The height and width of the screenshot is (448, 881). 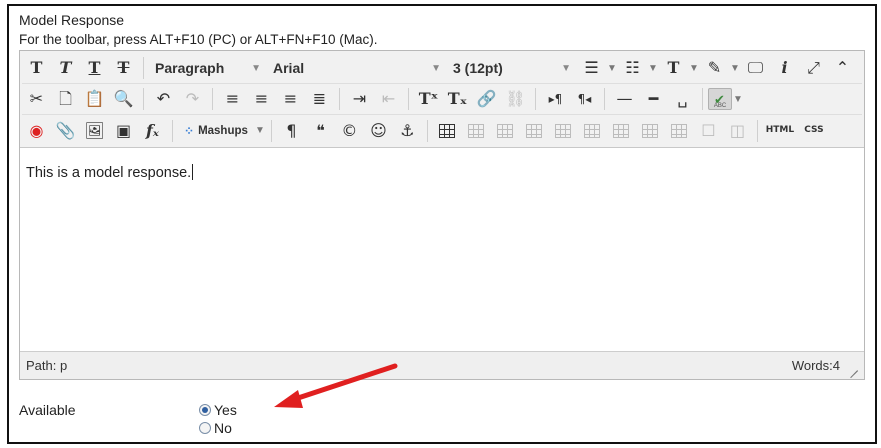 What do you see at coordinates (428, 99) in the screenshot?
I see `superscript-icon: Tˣ` at bounding box center [428, 99].